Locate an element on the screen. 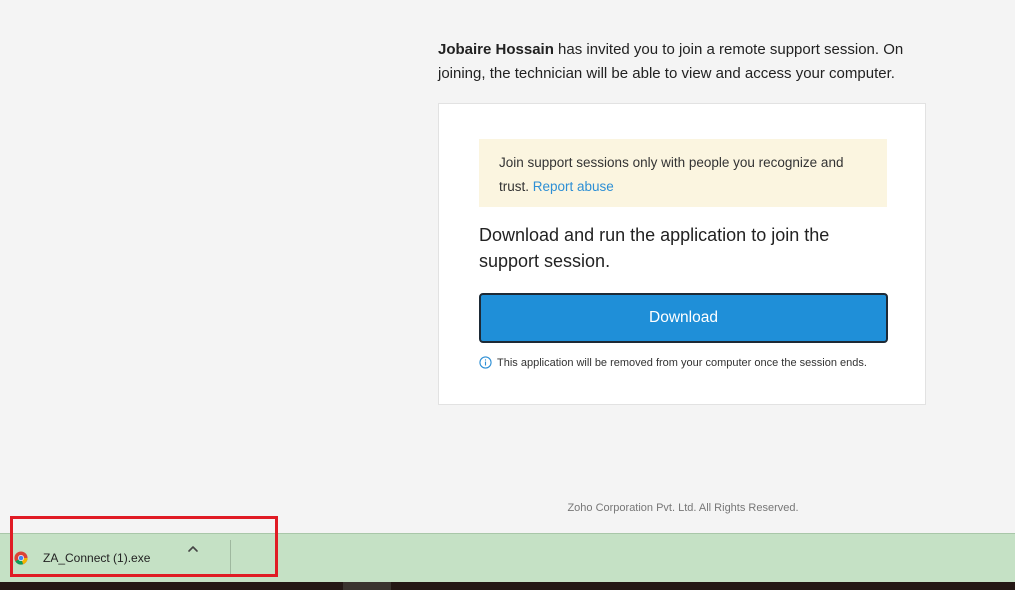 Image resolution: width=1015 pixels, height=590 pixels. report-abuse-link: Report abuse is located at coordinates (573, 186).